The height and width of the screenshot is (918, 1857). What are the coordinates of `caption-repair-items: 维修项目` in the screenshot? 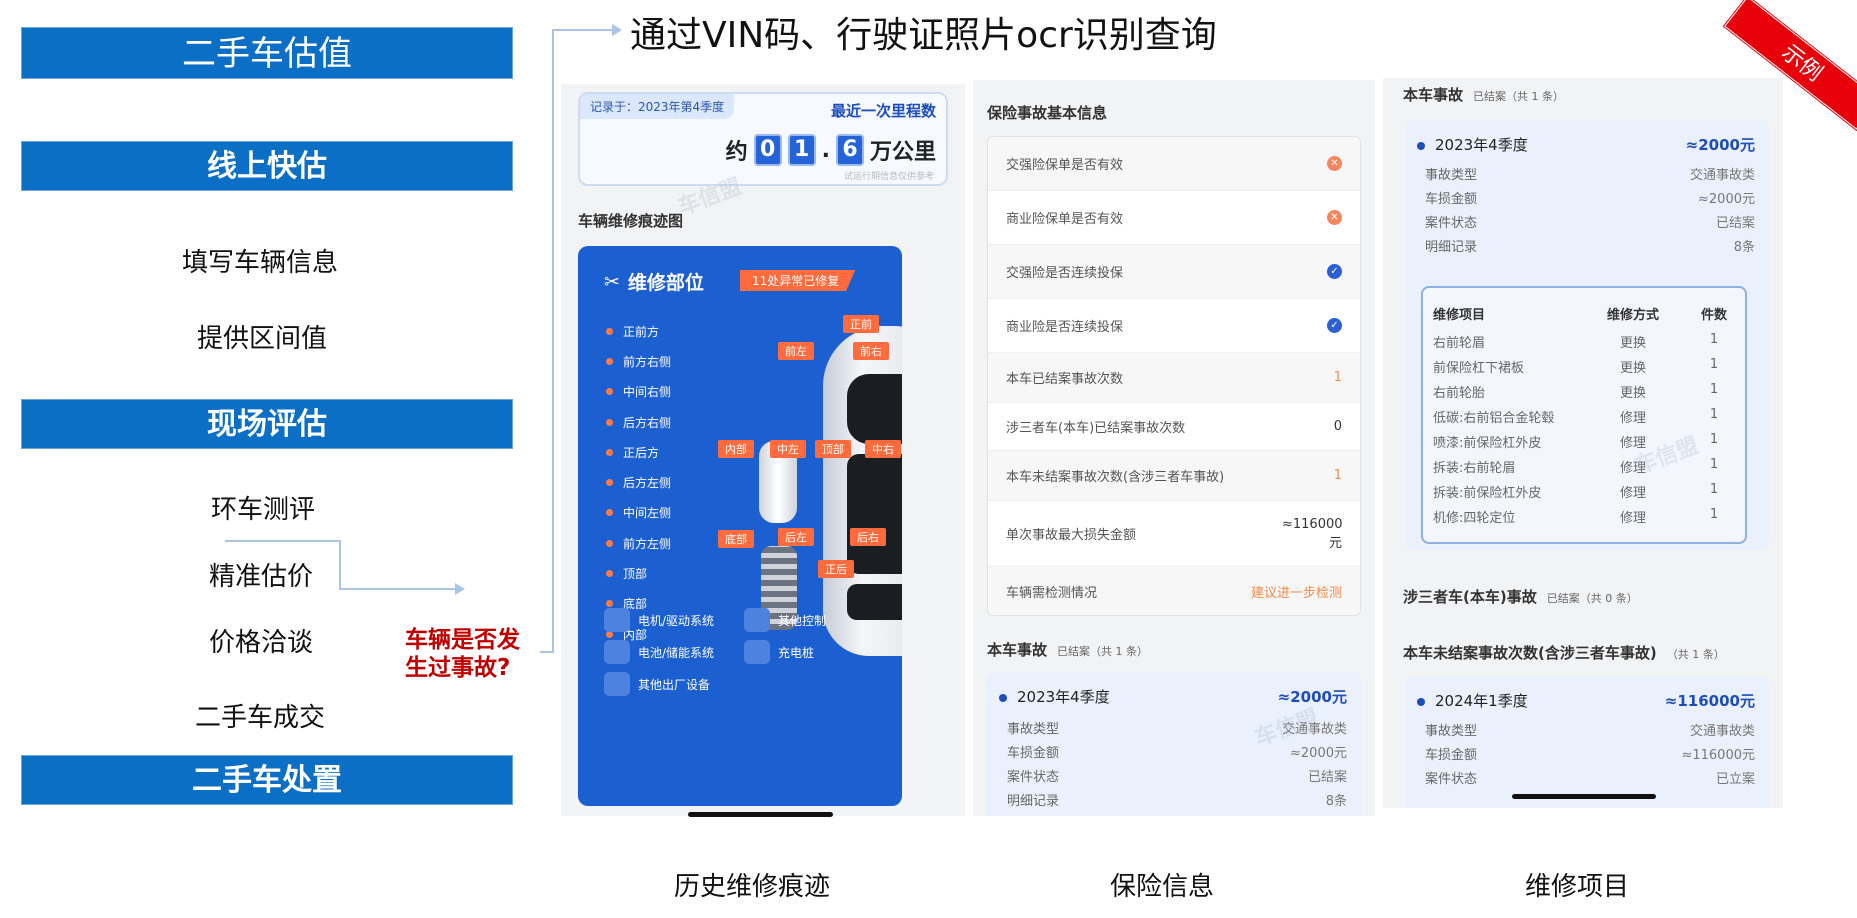 It's located at (1577, 887).